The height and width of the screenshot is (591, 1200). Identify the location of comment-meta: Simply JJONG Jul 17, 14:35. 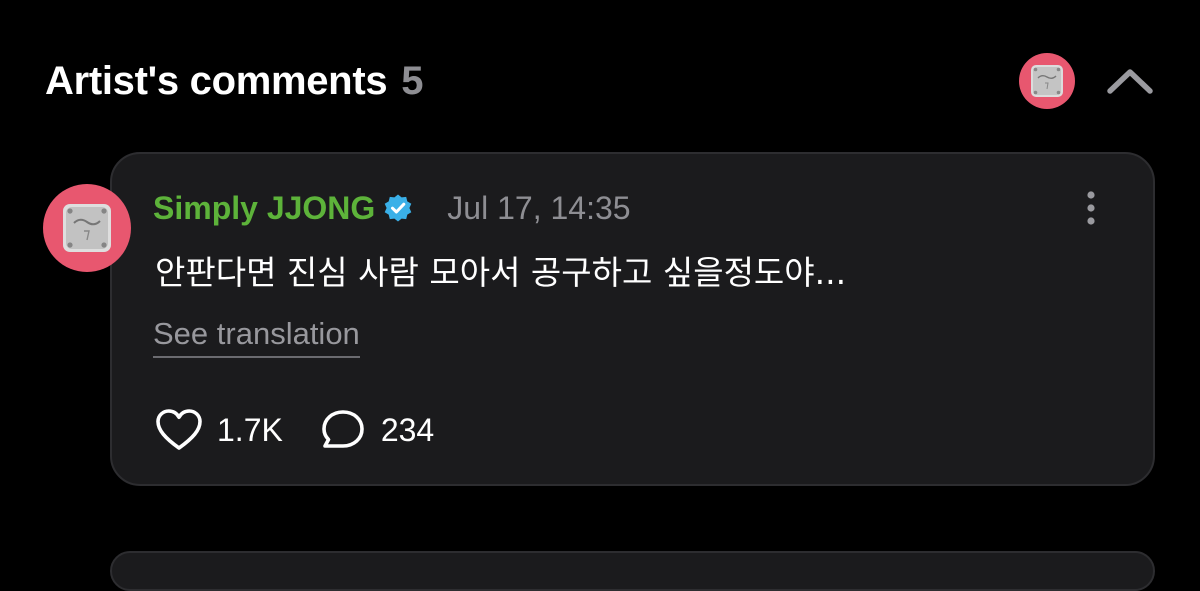
(392, 208).